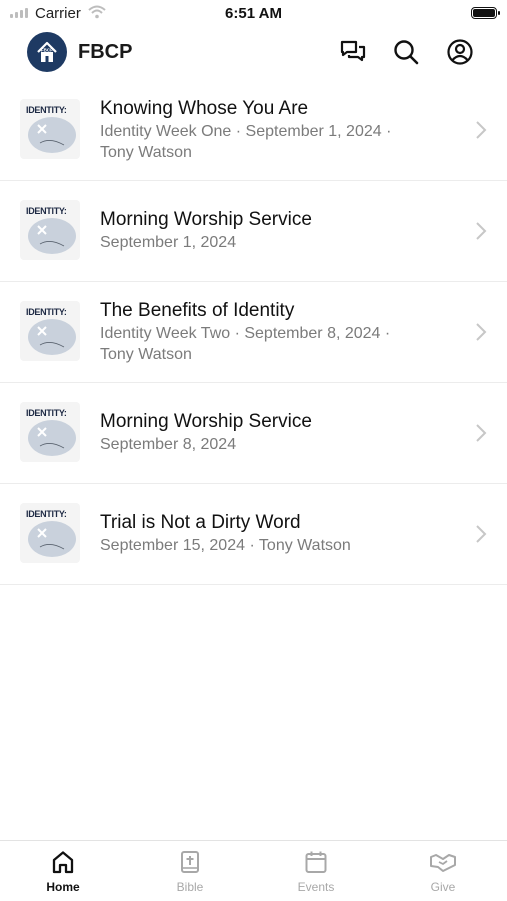 The image size is (507, 901). What do you see at coordinates (353, 52) in the screenshot?
I see `chat-icon` at bounding box center [353, 52].